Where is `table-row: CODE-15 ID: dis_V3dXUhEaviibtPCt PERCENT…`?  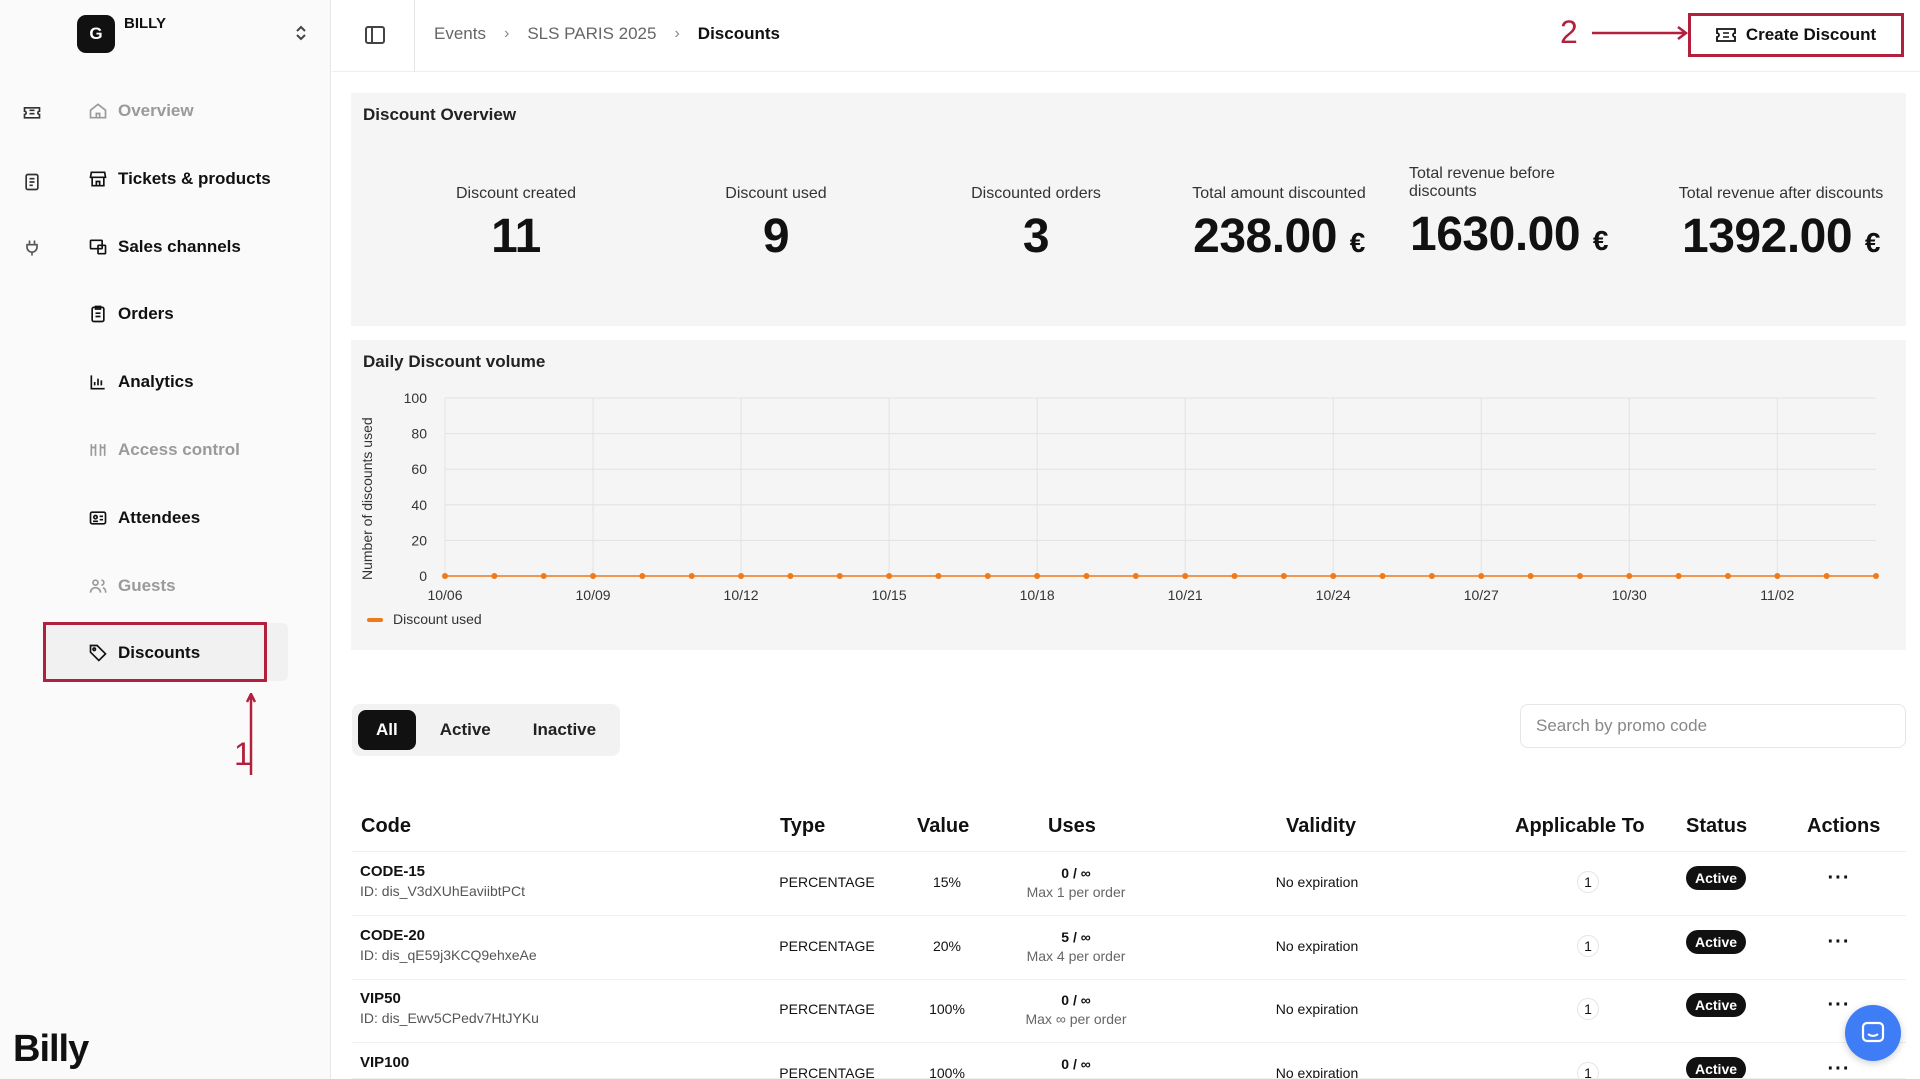
table-row: CODE-15 ID: dis_V3dXUhEaviibtPCt PERCENT… is located at coordinates (1129, 884).